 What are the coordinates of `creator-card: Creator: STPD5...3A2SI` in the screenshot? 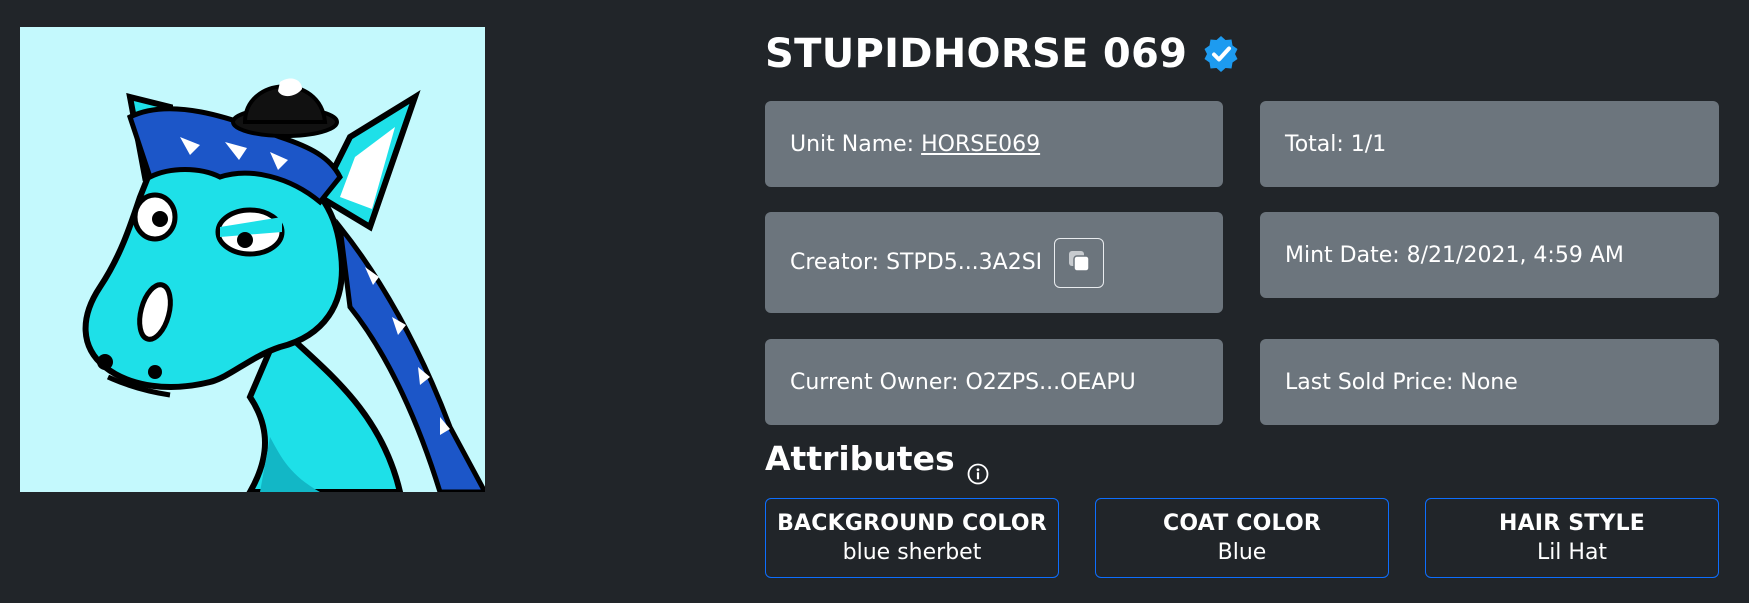 It's located at (994, 262).